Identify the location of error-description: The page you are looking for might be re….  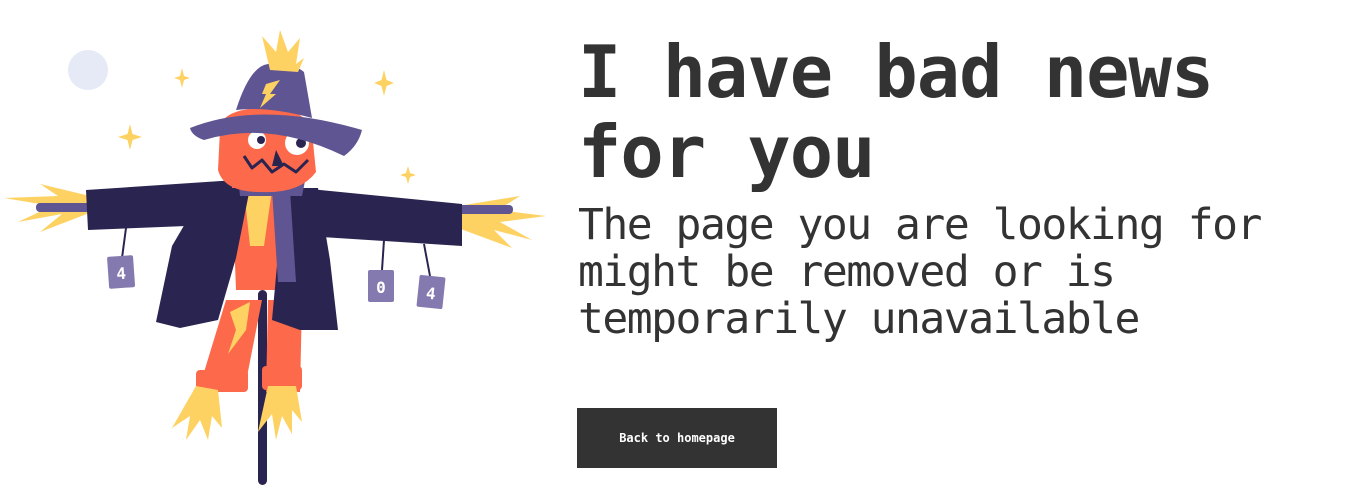
(920, 272).